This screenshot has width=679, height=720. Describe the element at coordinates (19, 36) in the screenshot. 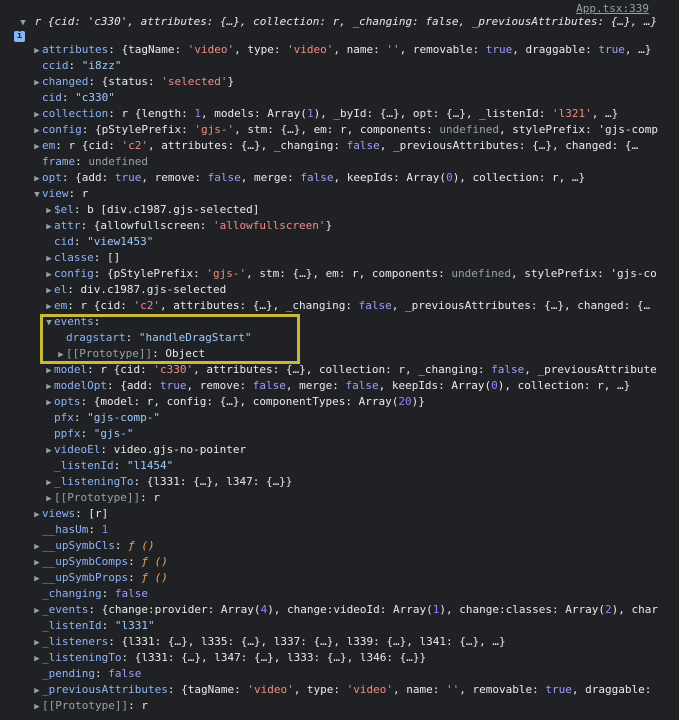

I see `info-icon: i` at that location.